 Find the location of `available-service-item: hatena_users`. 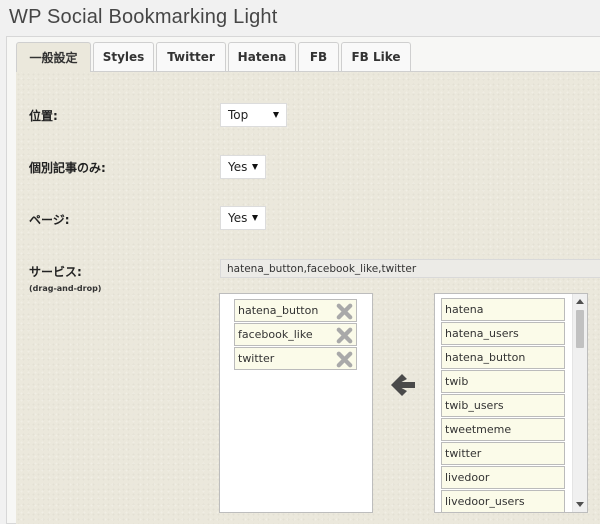

available-service-item: hatena_users is located at coordinates (503, 333).